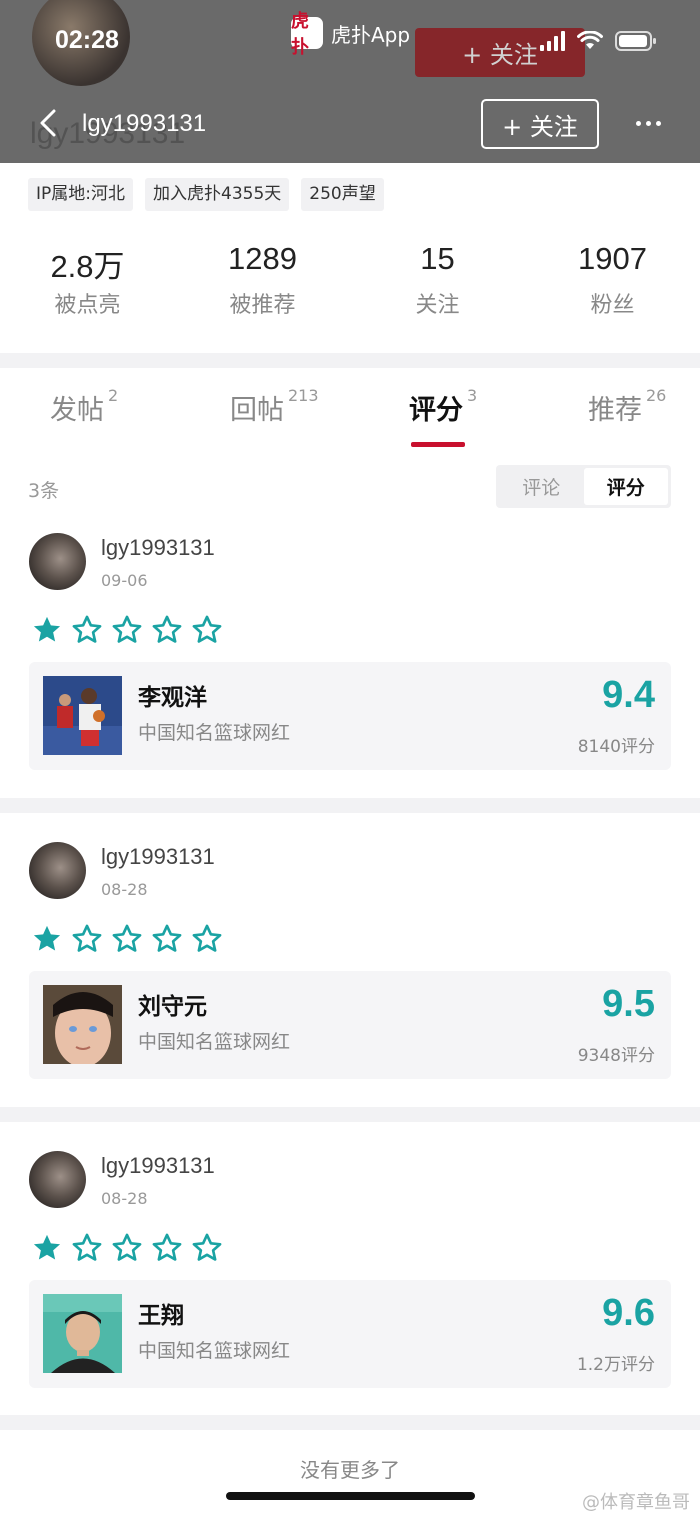 This screenshot has height=1515, width=700. I want to click on stat-label: 粉丝, so click(612, 305).